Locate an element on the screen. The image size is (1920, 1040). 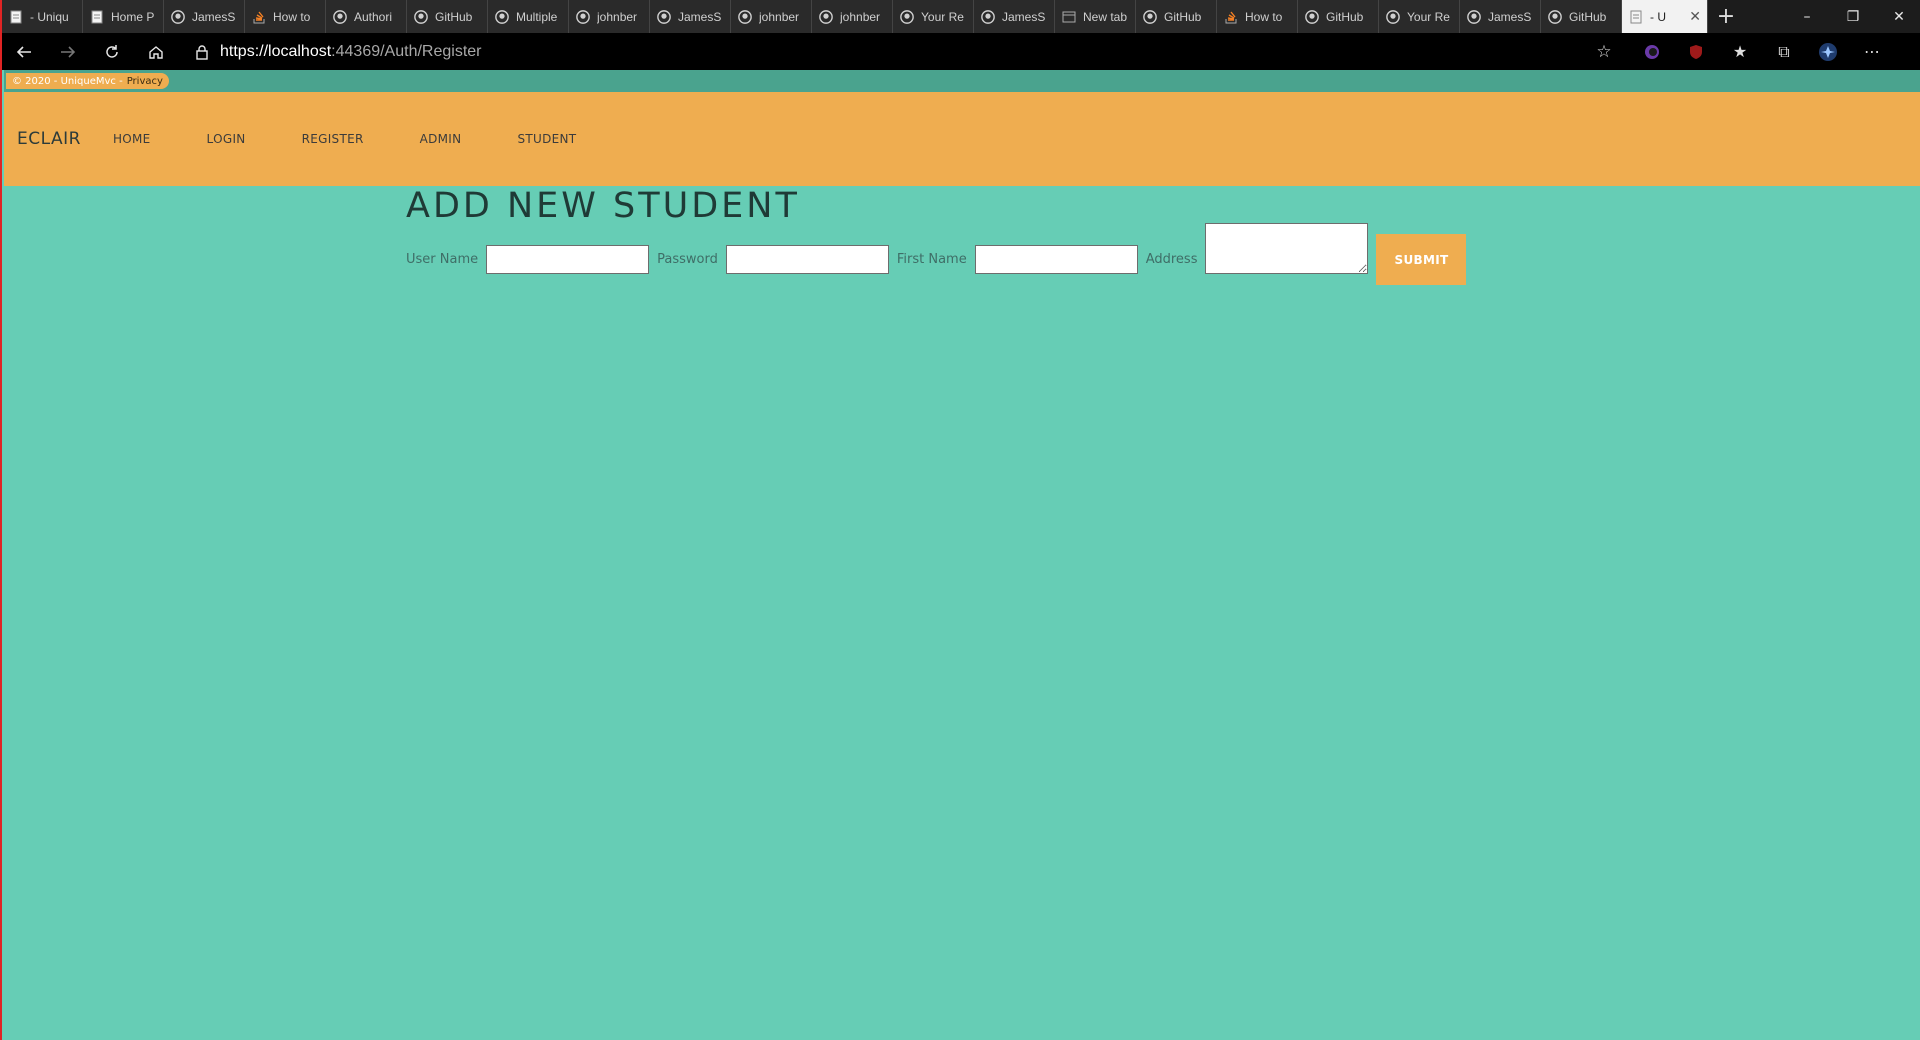
privacy-link: Privacy is located at coordinates (145, 81).